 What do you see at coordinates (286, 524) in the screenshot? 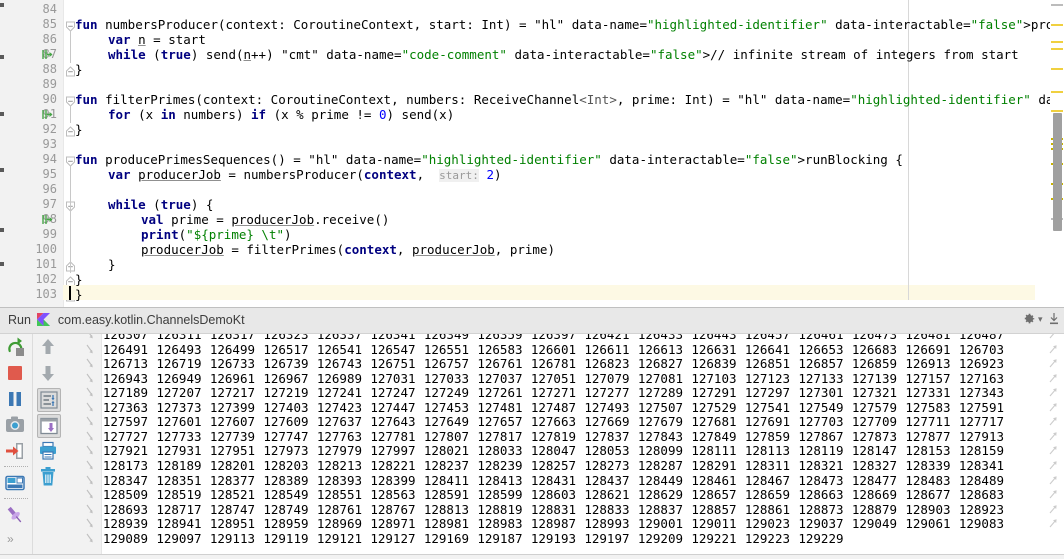
I see `console-number: 128959` at bounding box center [286, 524].